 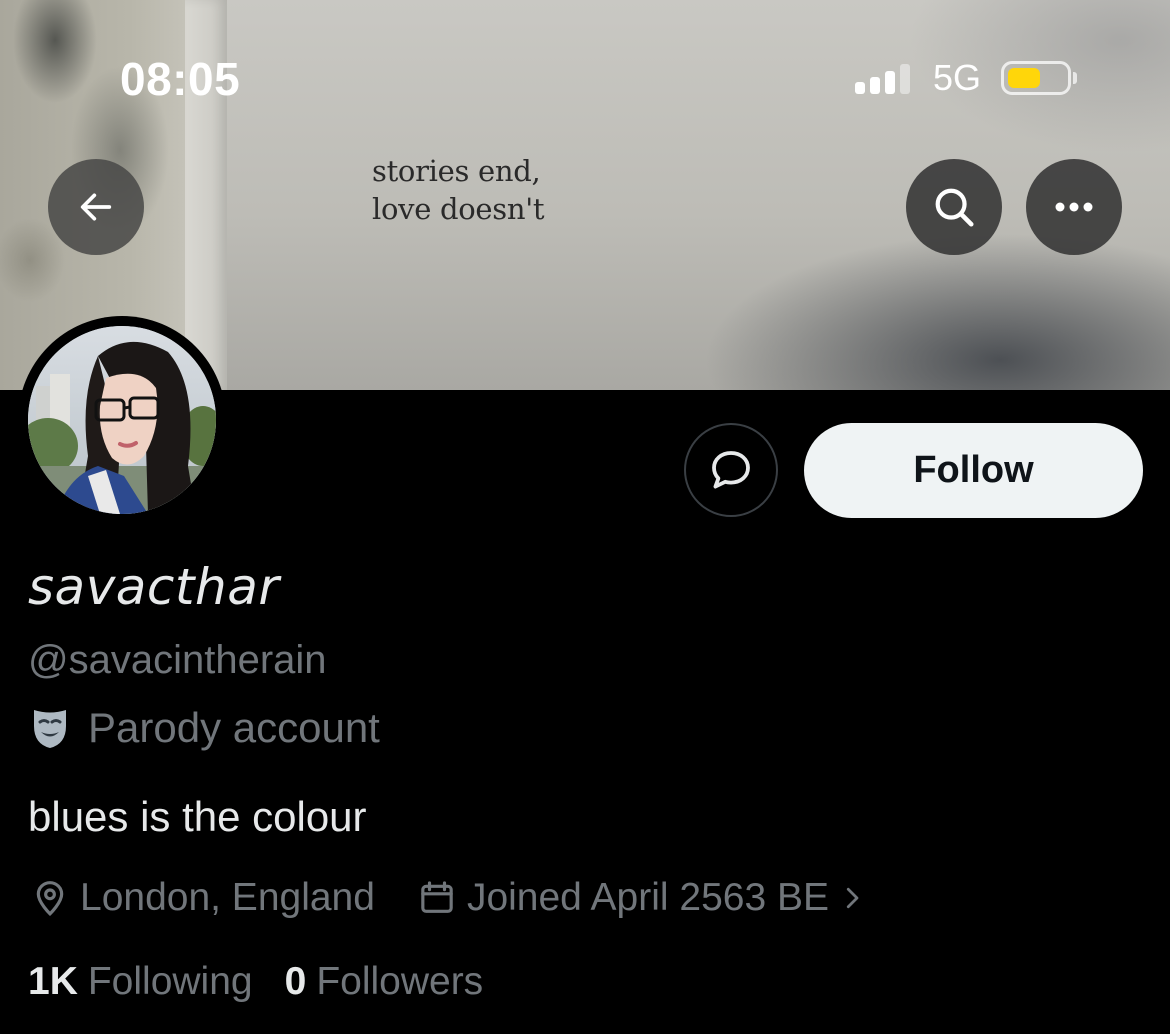 I want to click on display-name: savacthar, so click(x=154, y=587).